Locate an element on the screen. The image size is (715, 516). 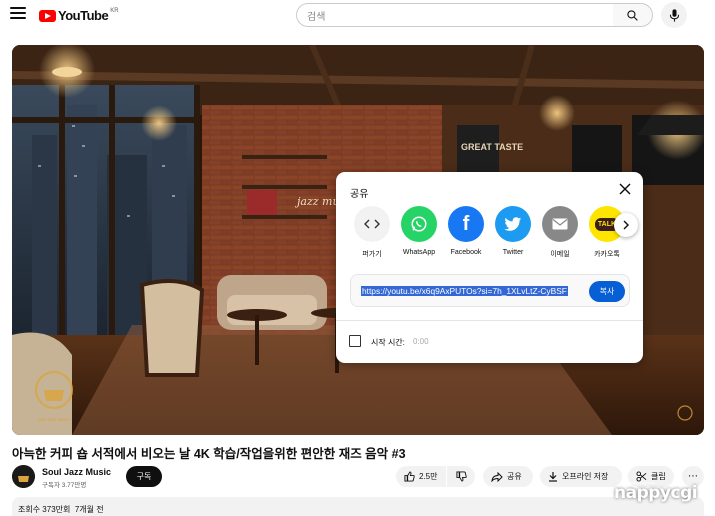
download-icon is located at coordinates (553, 476).